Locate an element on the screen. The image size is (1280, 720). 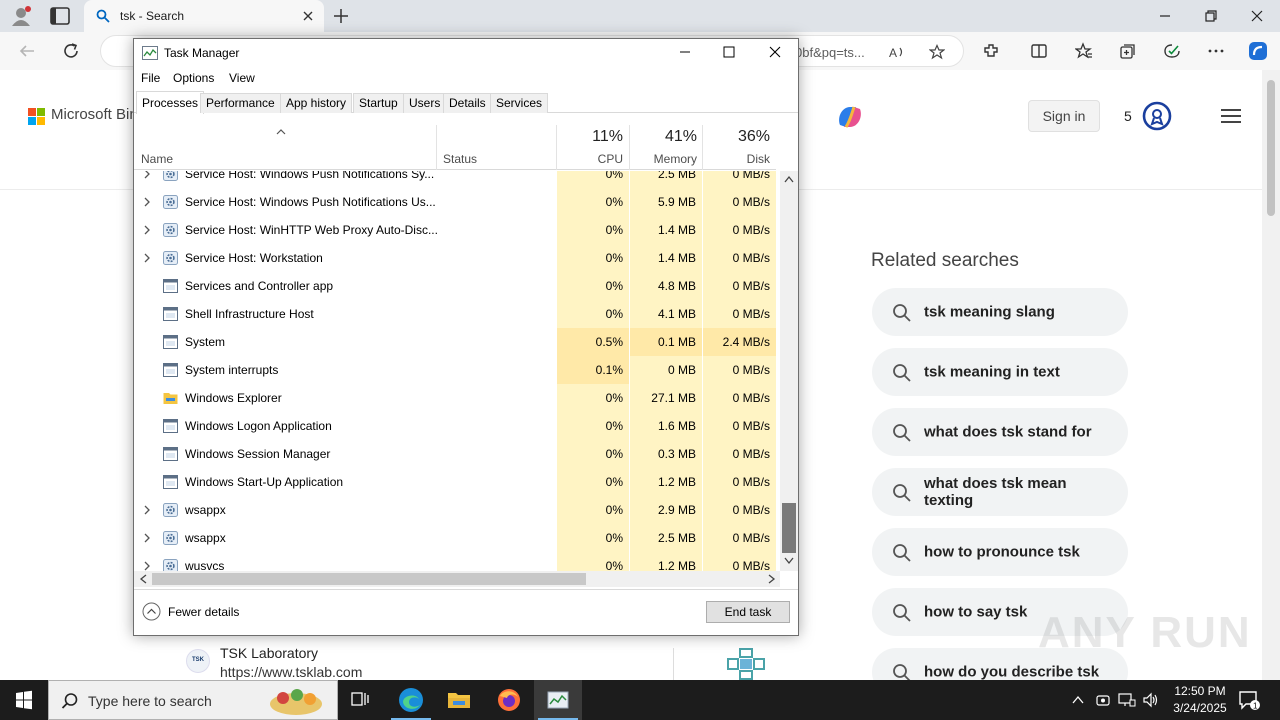
show-hidden-icons-icon is located at coordinates (1078, 700).